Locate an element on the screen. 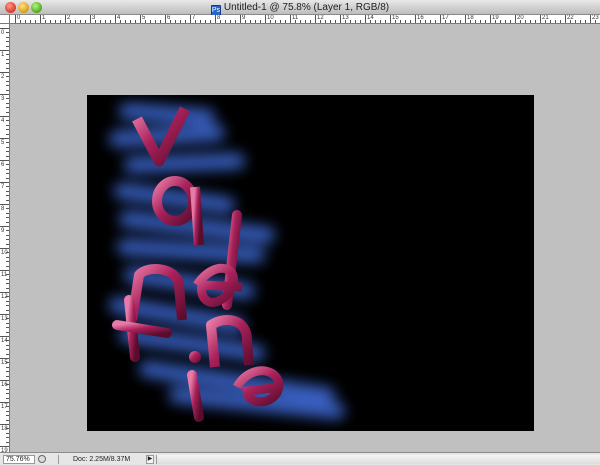  status-bar: 75.76% Doc: 2.25M/8.37M ▶ is located at coordinates (300, 458).